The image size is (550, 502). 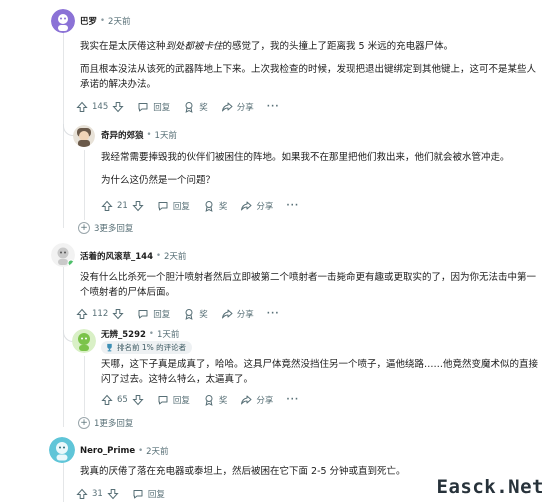 I want to click on vote-group: 145, so click(x=100, y=107).